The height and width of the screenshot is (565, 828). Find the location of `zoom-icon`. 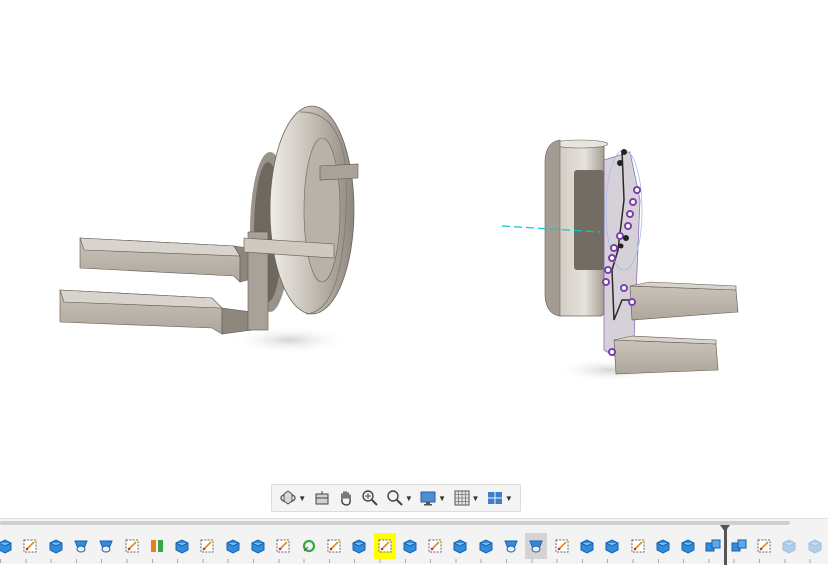

zoom-icon is located at coordinates (370, 498).